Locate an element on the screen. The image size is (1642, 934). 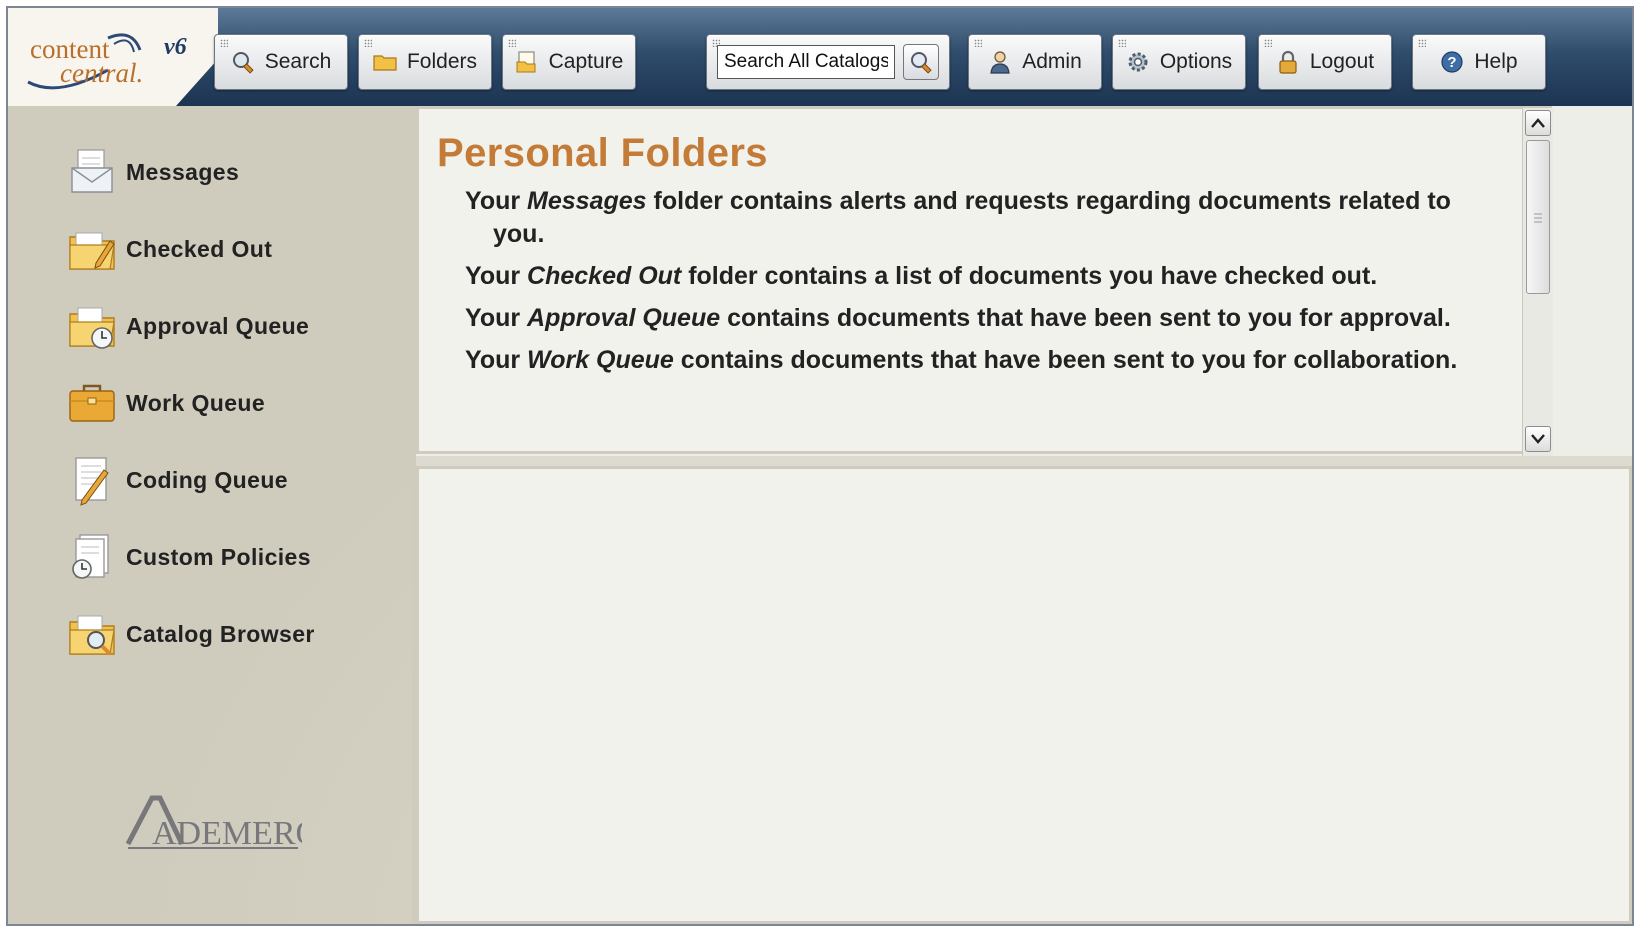
scroll-thumb is located at coordinates (1538, 217).